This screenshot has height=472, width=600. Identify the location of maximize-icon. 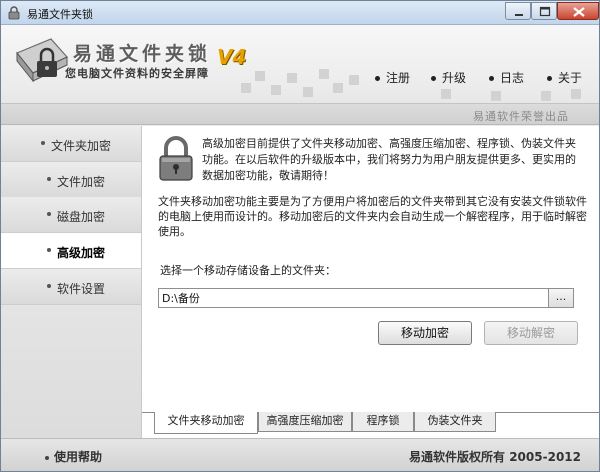
(545, 11).